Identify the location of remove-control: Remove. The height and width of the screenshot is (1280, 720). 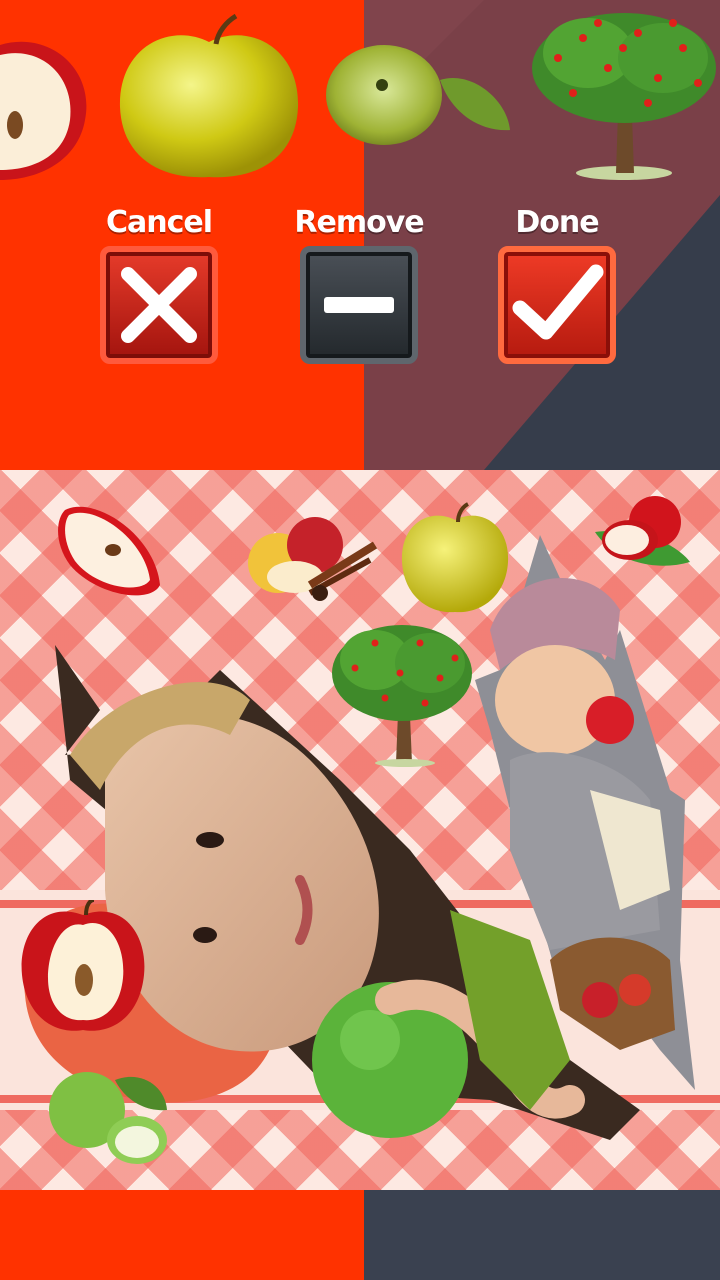
(359, 284).